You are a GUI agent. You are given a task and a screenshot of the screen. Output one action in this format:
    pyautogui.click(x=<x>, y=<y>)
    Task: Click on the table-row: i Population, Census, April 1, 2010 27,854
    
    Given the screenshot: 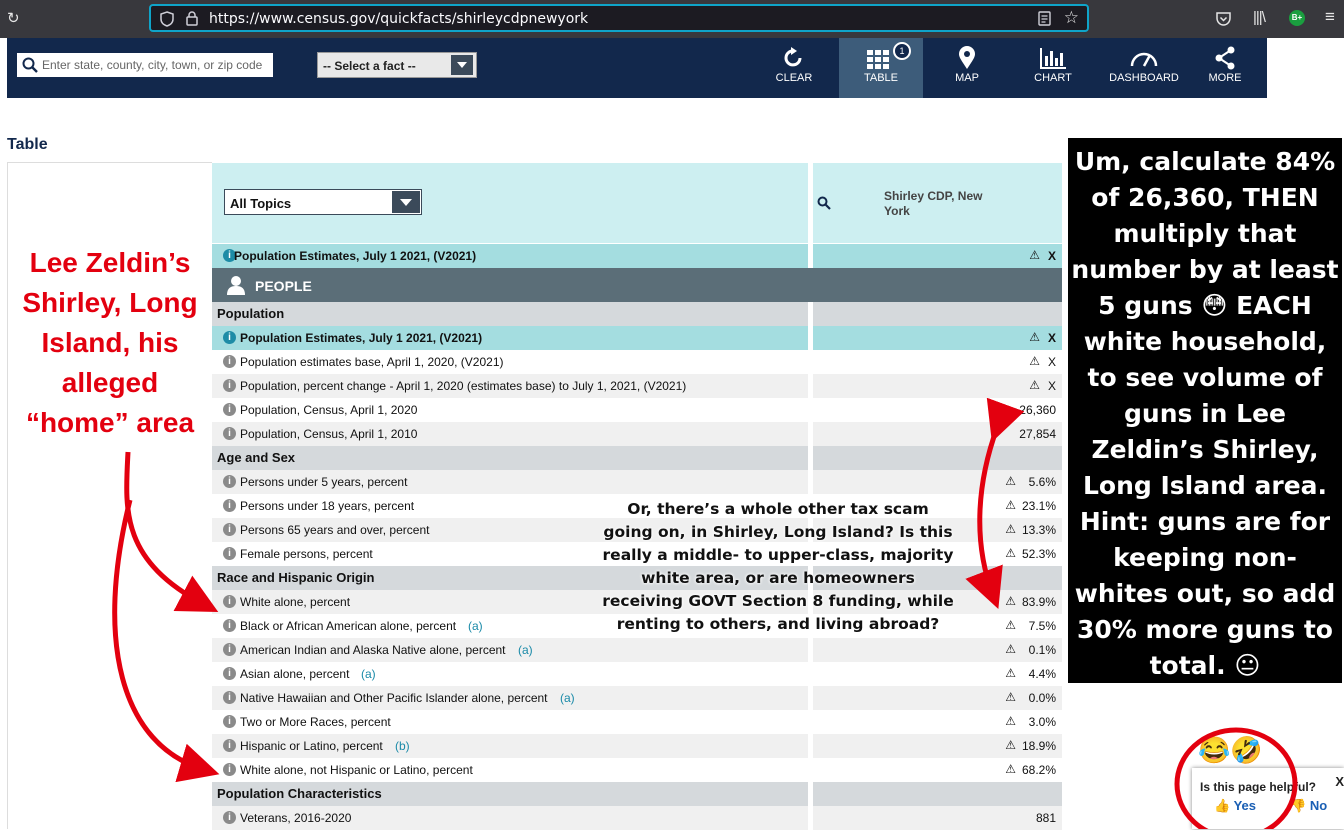 What is the action you would take?
    pyautogui.click(x=637, y=434)
    